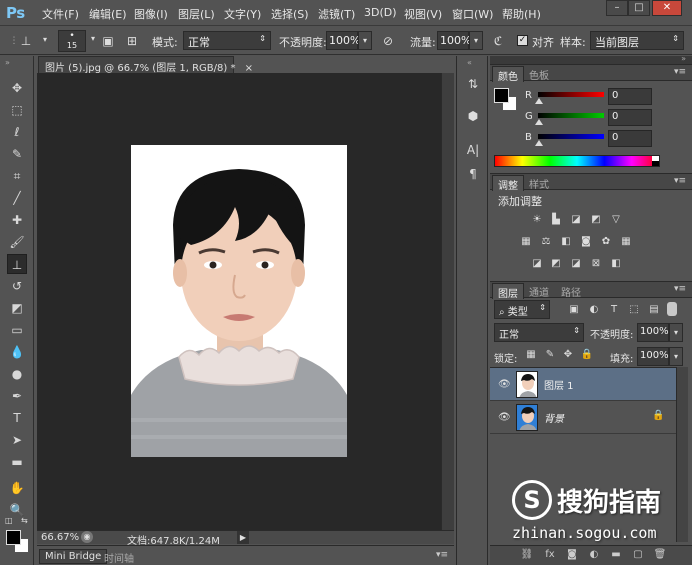 The image size is (692, 565). What do you see at coordinates (17, 440) in the screenshot?
I see `path-select-tool-icon: ➤` at bounding box center [17, 440].